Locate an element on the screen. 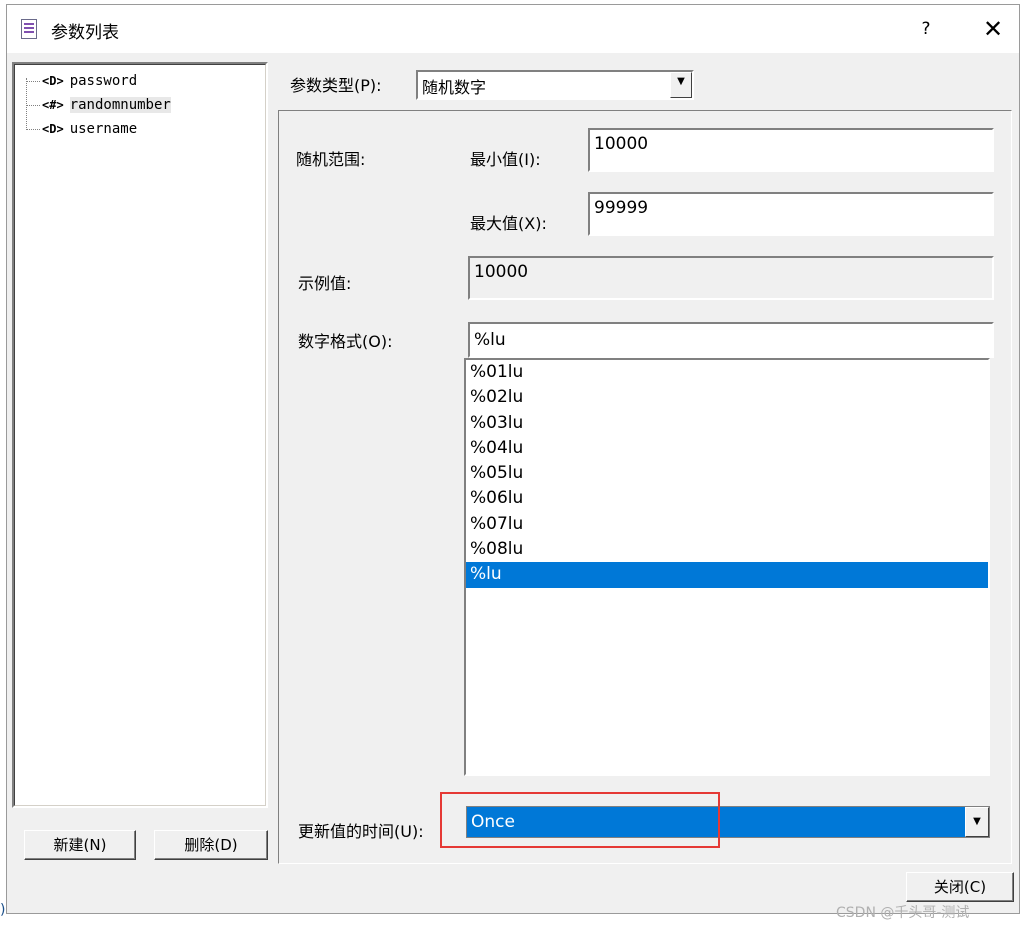 This screenshot has height=929, width=1020. tree-item-label: password is located at coordinates (103, 81).